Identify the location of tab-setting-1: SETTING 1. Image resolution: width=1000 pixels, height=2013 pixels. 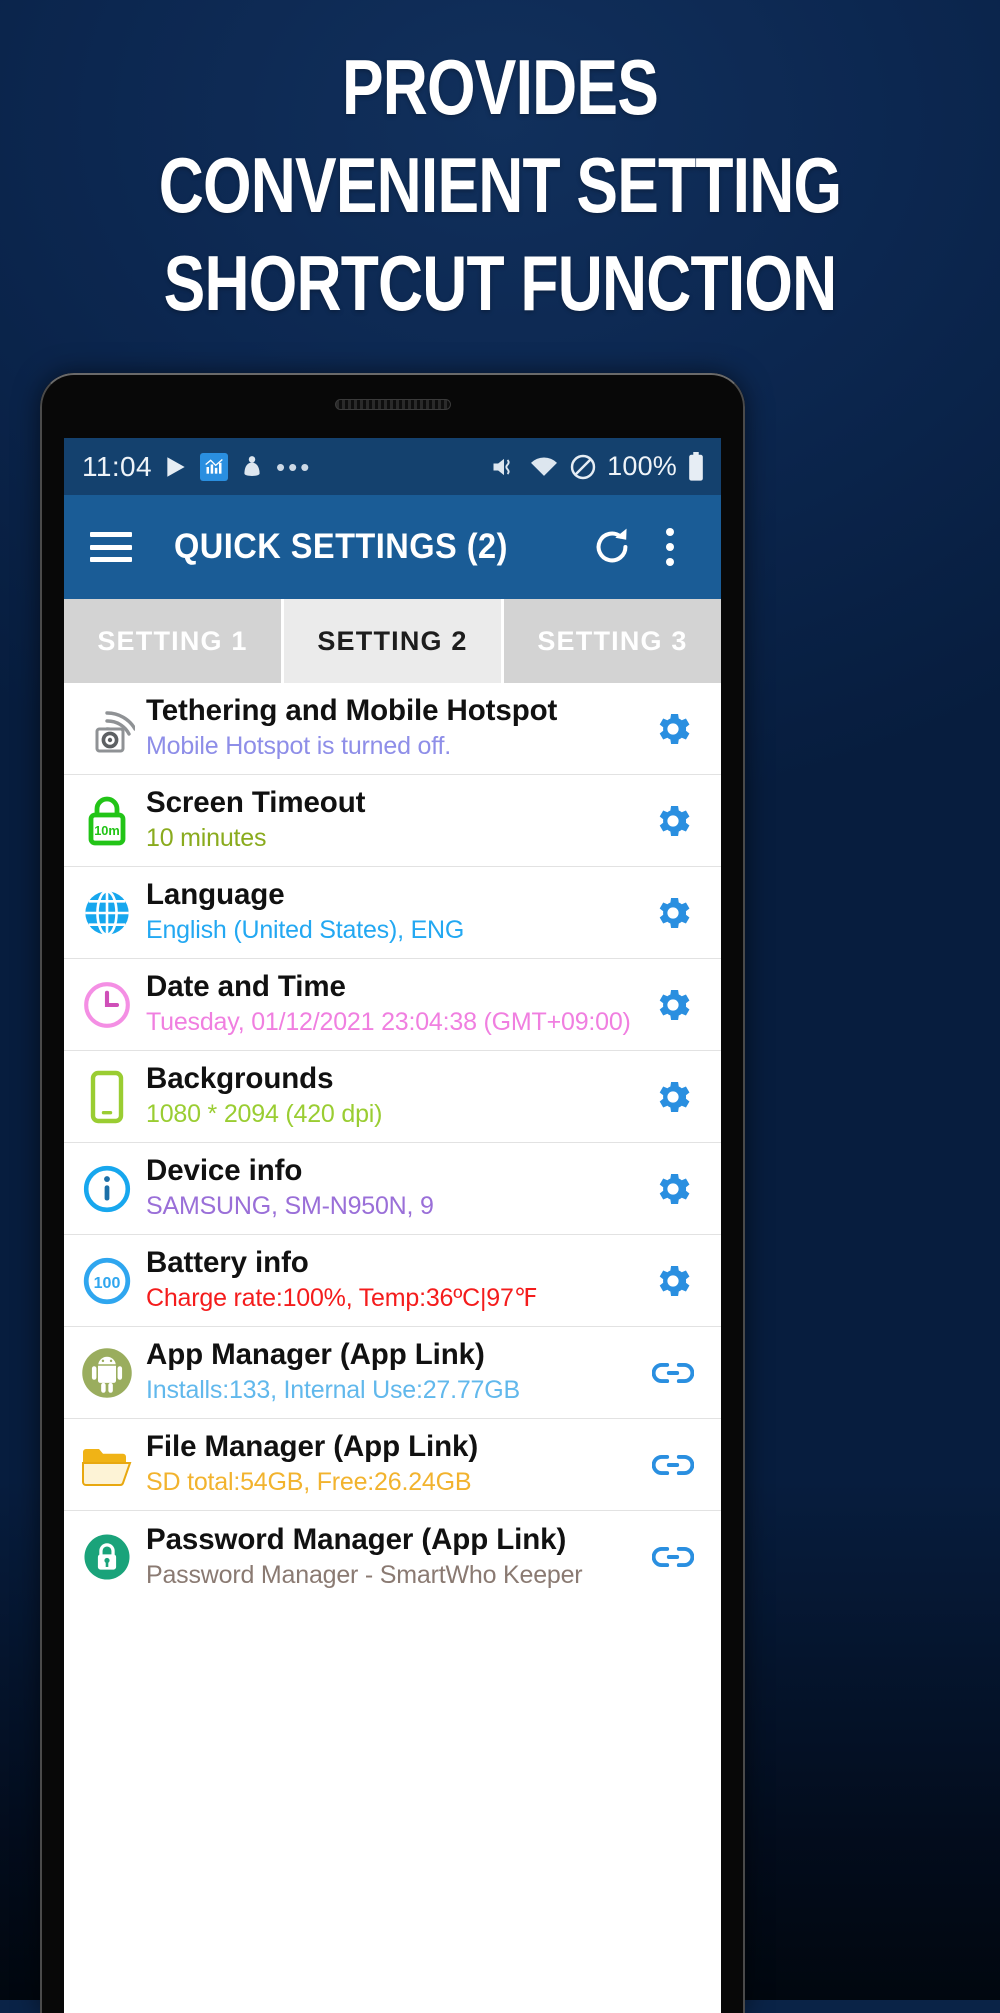
(172, 641).